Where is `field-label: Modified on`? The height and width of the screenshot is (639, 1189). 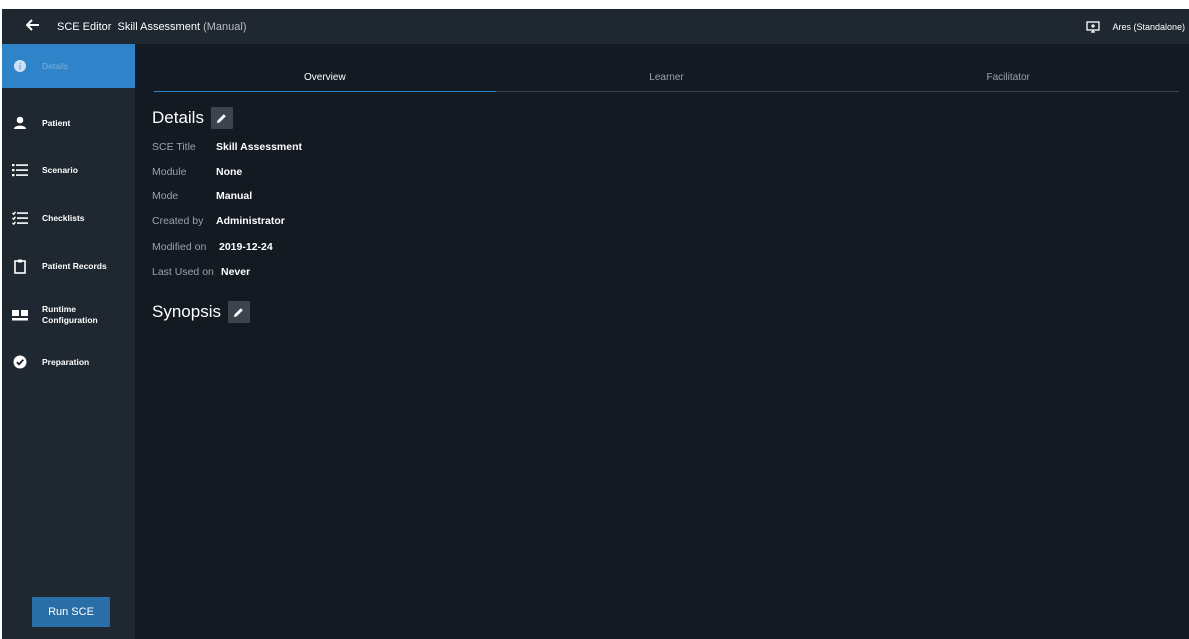 field-label: Modified on is located at coordinates (179, 247).